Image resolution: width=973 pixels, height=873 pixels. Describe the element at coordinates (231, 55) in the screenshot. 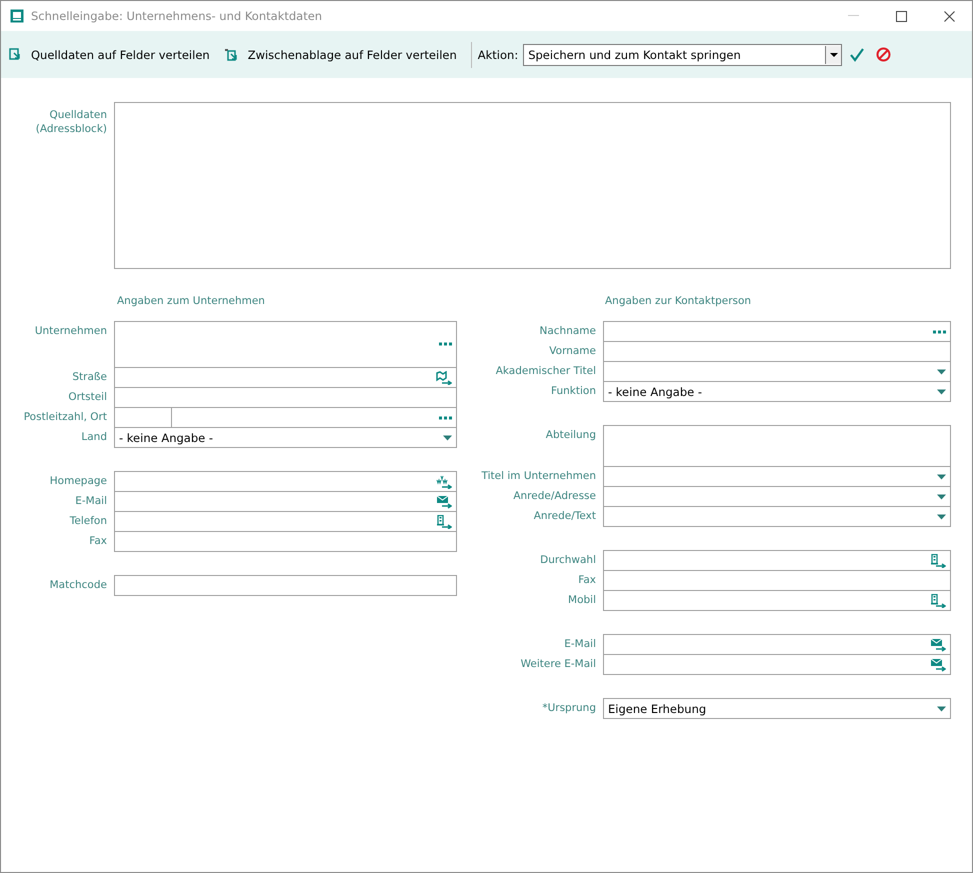

I see `clipboard-cursor-icon` at that location.